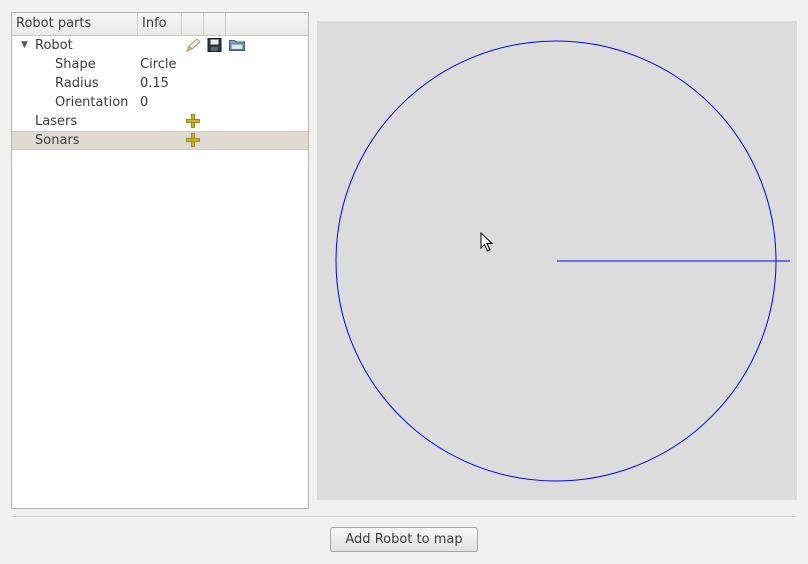 The image size is (808, 564). Describe the element at coordinates (160, 45) in the screenshot. I see `tree-row-robot: ▼ Robot` at that location.